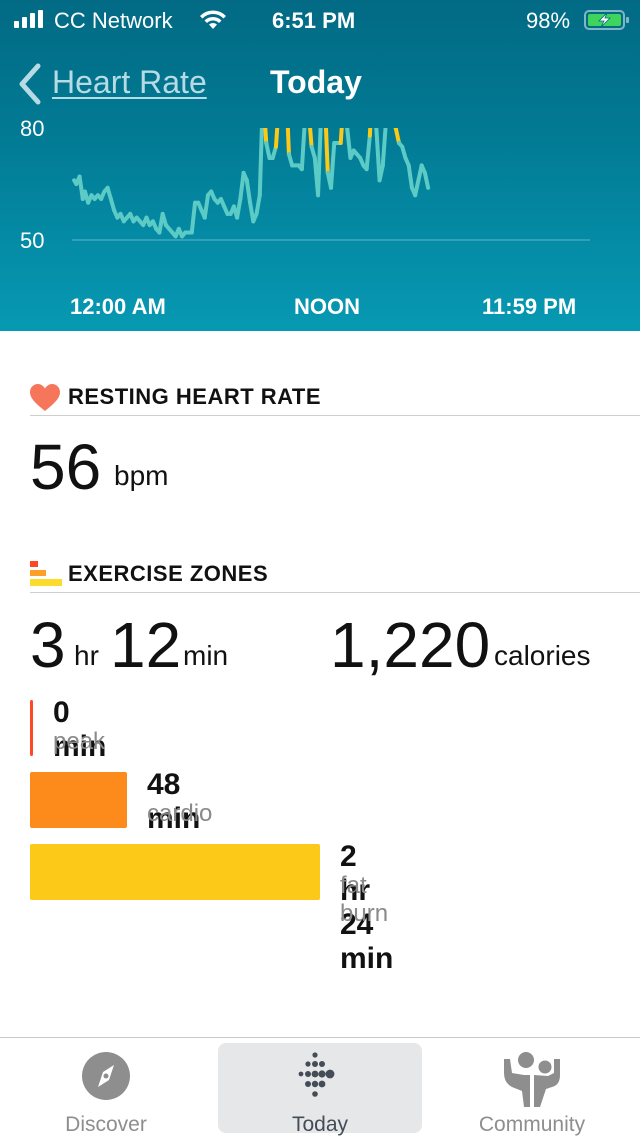 The height and width of the screenshot is (1136, 640). I want to click on y-tick-label: 80, so click(32, 129).